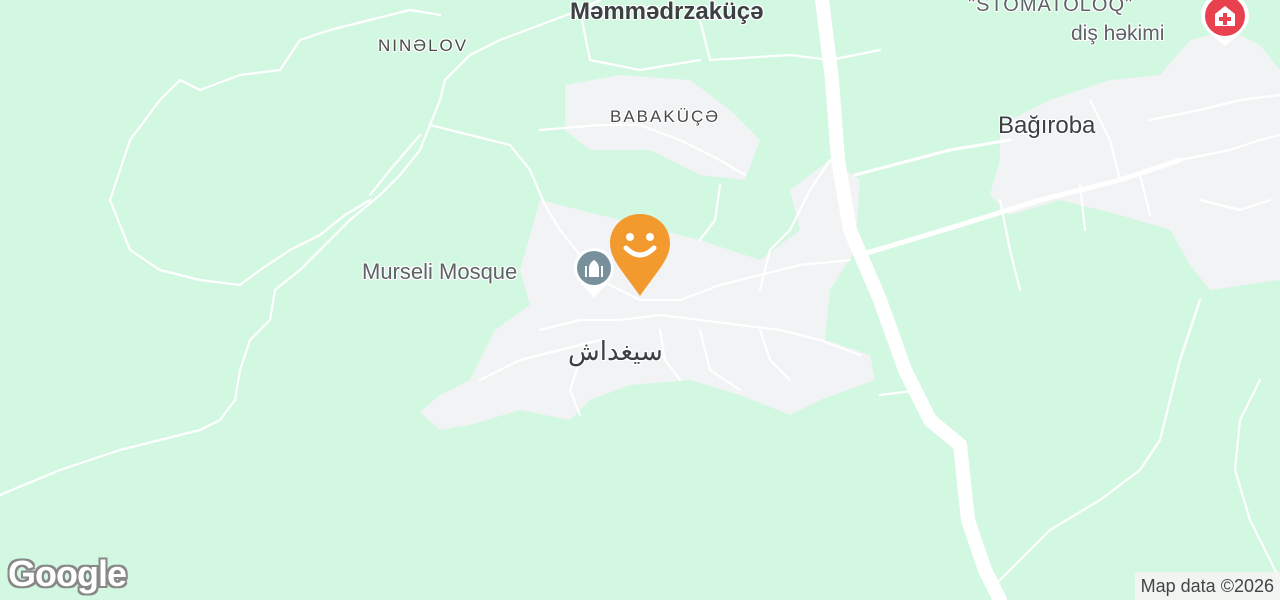 The width and height of the screenshot is (1280, 600). Describe the element at coordinates (1050, 8) in the screenshot. I see `poi-label-stomatoloq: "STOMATOLOQ"` at that location.